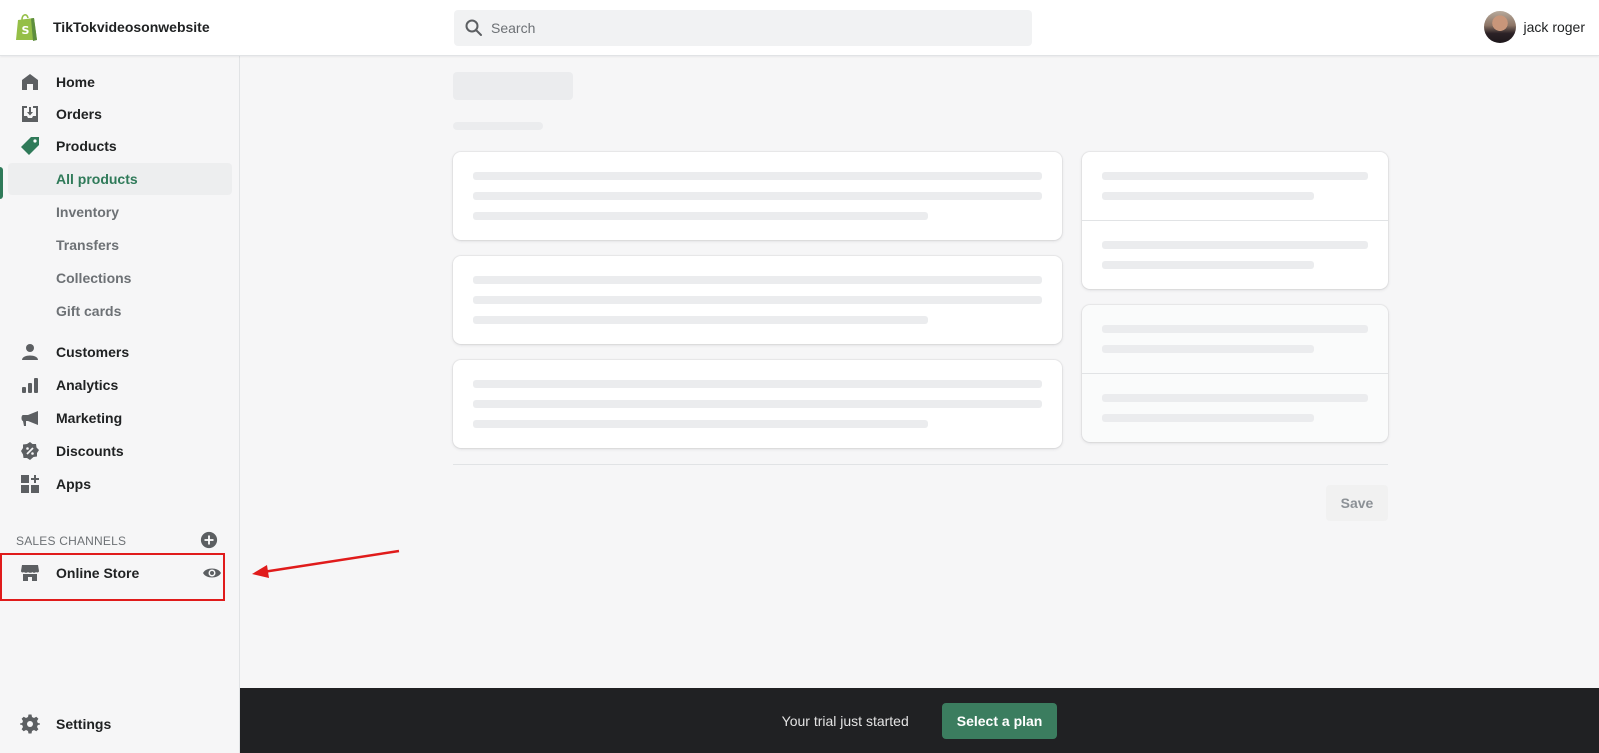  Describe the element at coordinates (209, 540) in the screenshot. I see `plus-circle-icon` at that location.